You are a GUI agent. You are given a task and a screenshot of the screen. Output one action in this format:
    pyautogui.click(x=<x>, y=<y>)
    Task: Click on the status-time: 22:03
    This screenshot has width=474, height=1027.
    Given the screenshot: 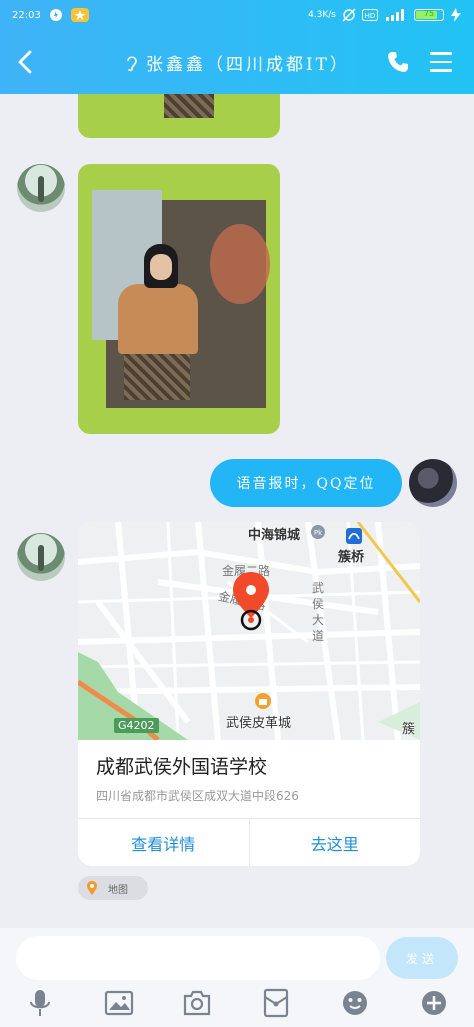 What is the action you would take?
    pyautogui.click(x=26, y=15)
    